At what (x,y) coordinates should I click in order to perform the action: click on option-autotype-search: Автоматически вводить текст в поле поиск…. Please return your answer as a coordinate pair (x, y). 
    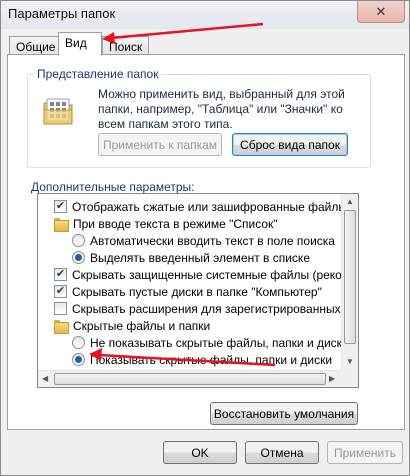
    Looking at the image, I should click on (203, 240).